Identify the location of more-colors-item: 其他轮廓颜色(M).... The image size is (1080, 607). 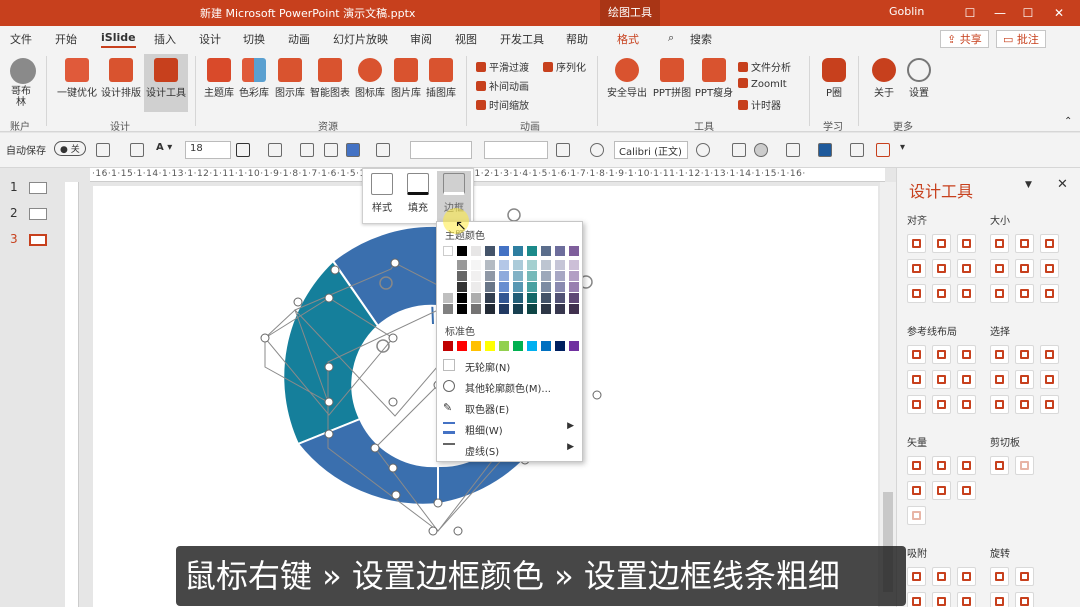
(509, 386).